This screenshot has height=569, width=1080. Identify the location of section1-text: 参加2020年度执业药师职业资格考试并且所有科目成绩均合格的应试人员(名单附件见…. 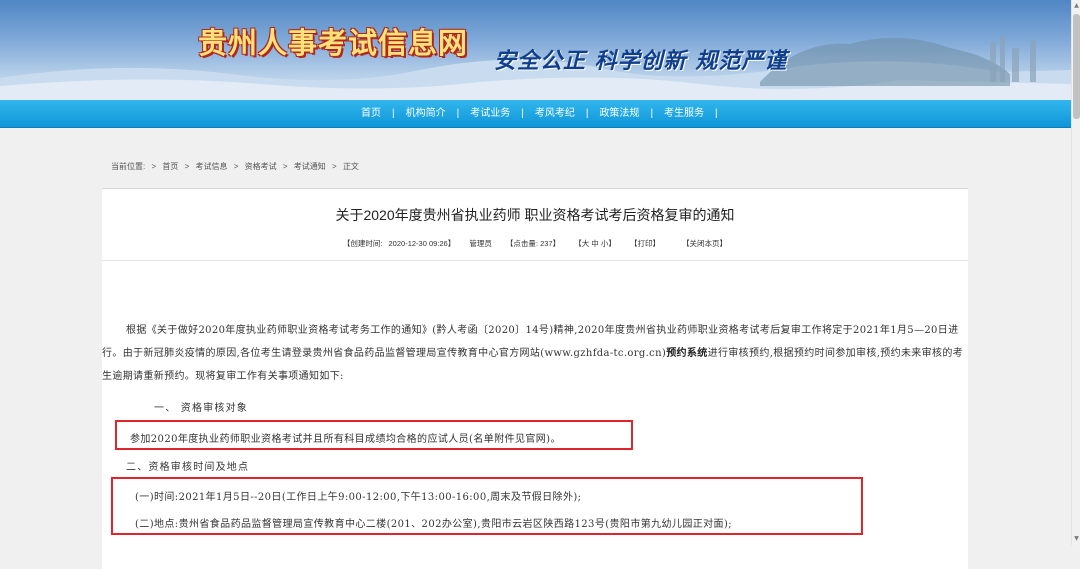
(345, 439).